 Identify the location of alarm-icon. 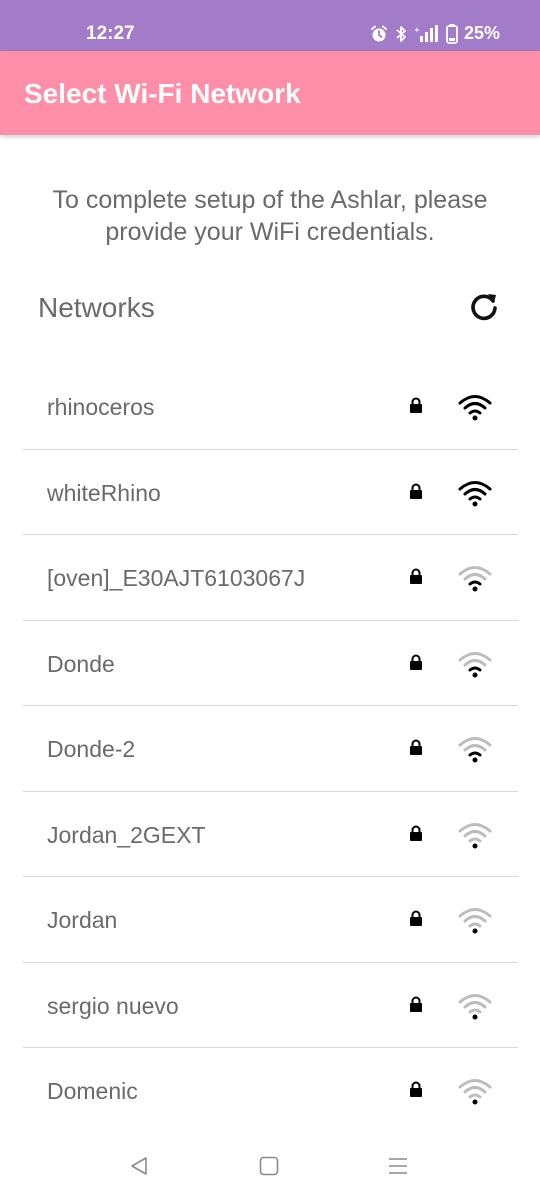
(378, 33).